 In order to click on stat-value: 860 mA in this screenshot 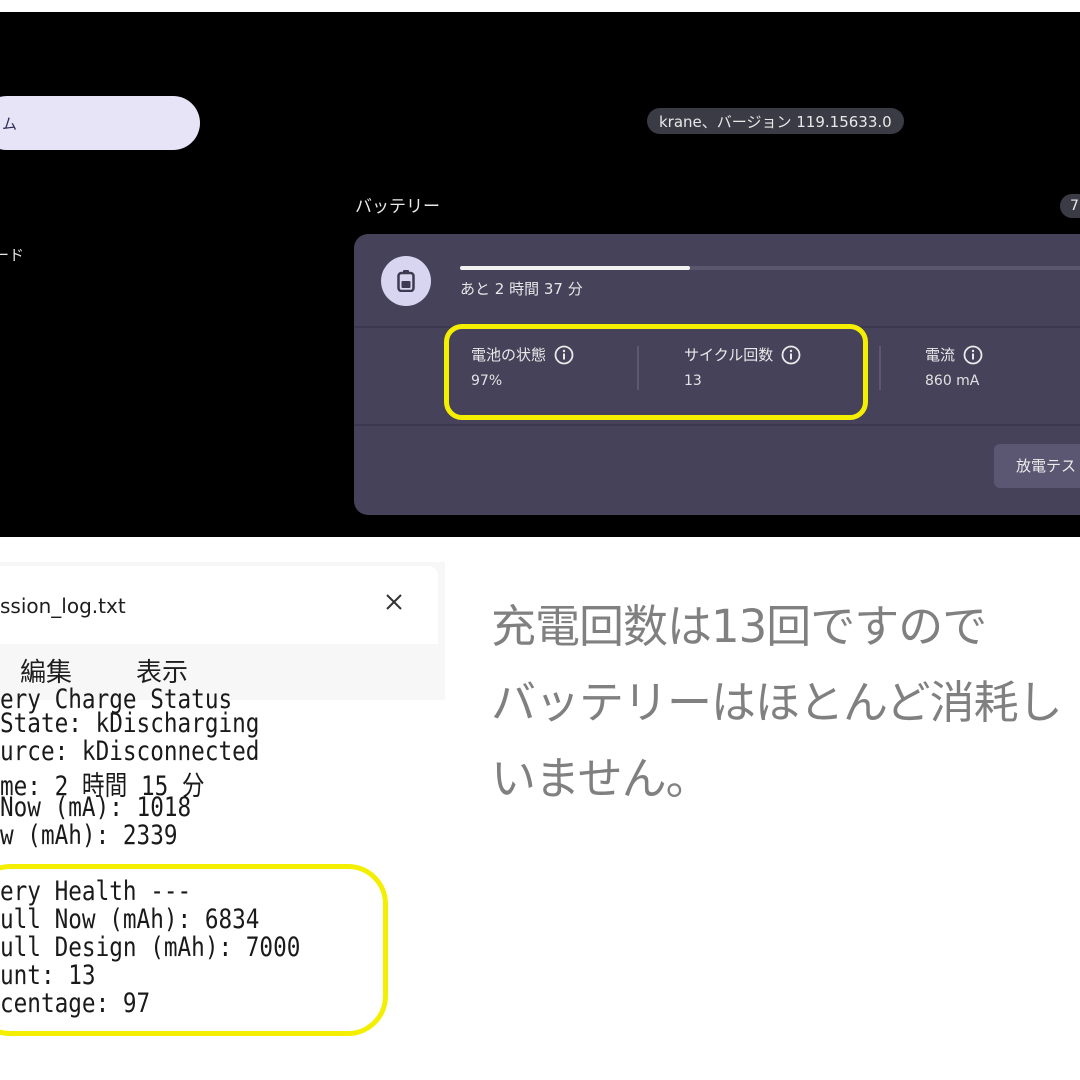, I will do `click(952, 381)`.